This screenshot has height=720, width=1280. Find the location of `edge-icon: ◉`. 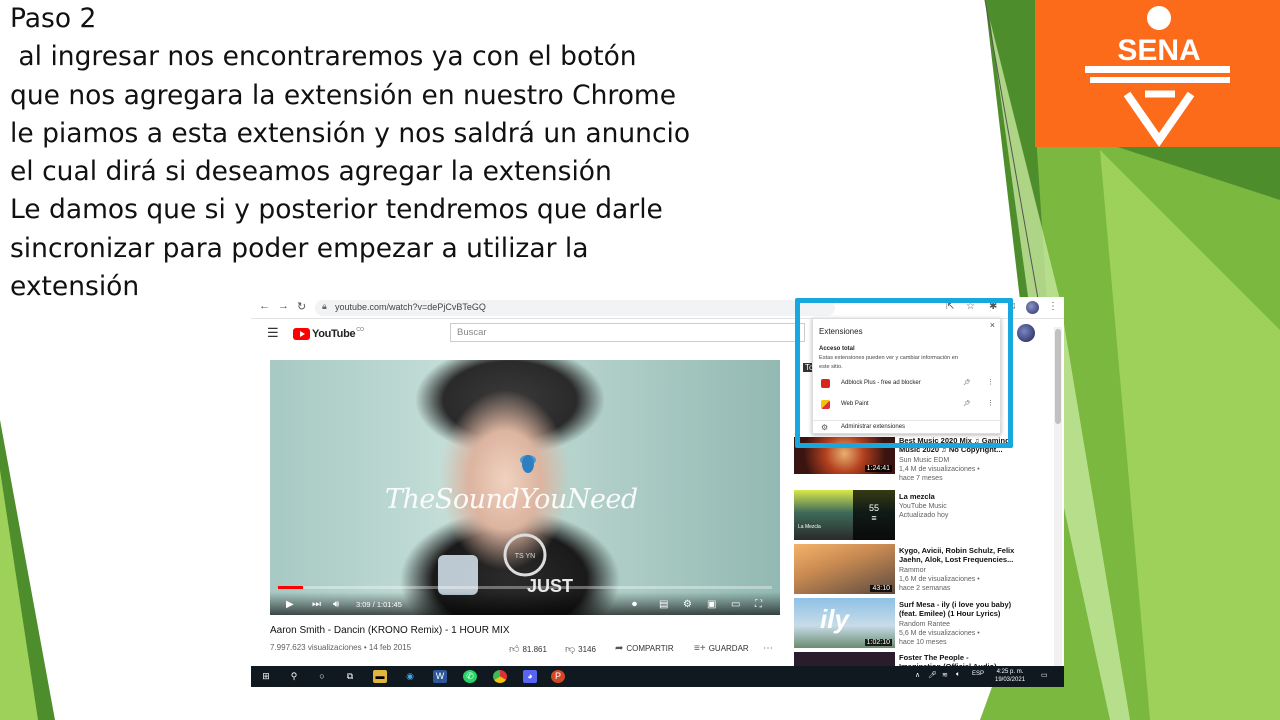

edge-icon: ◉ is located at coordinates (410, 676).